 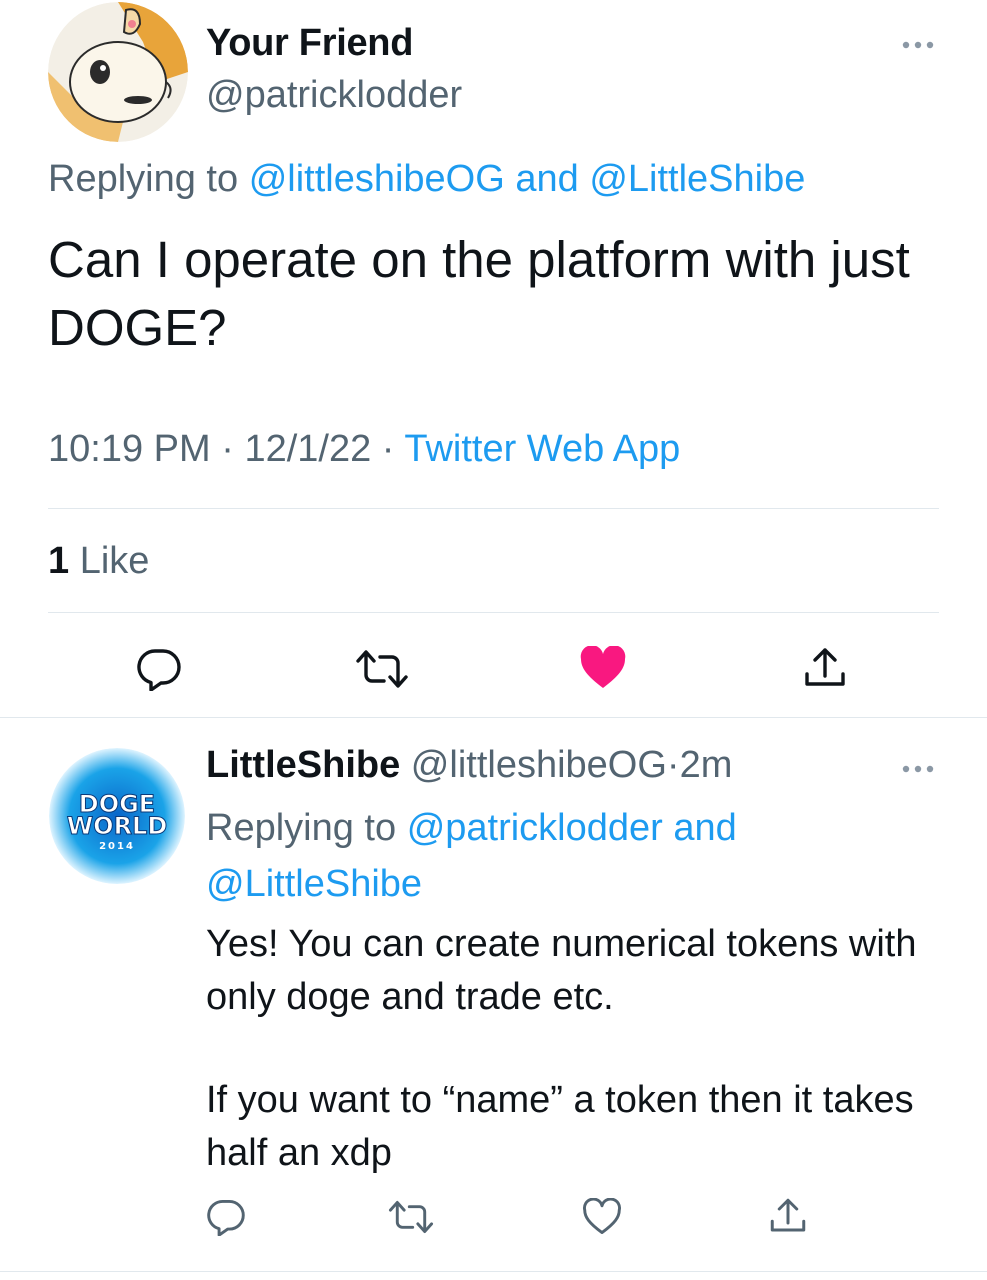 I want to click on display-name: LittleShibe, so click(x=303, y=765).